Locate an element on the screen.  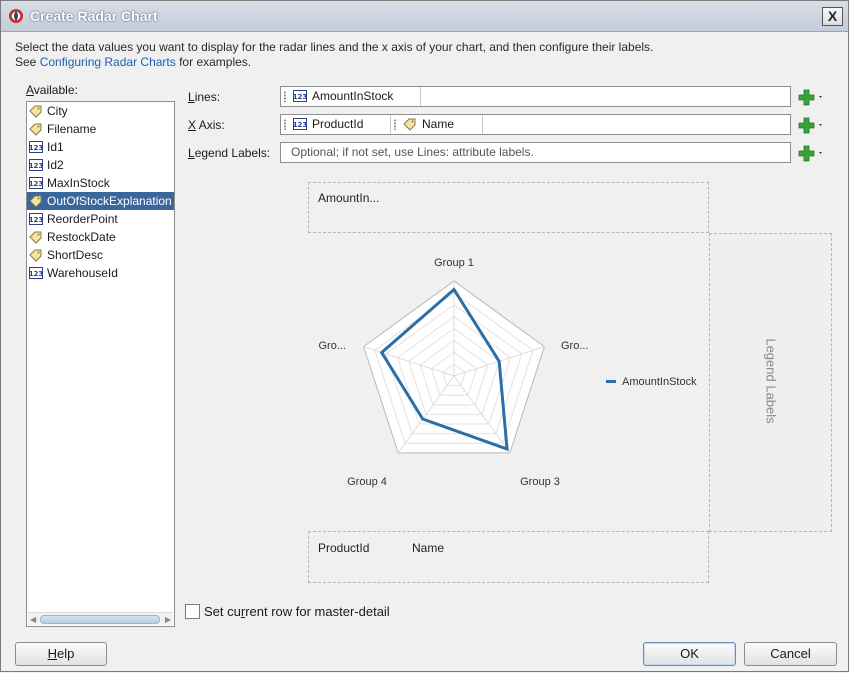
available-item: 123 MaxInStock is located at coordinates (100, 183).